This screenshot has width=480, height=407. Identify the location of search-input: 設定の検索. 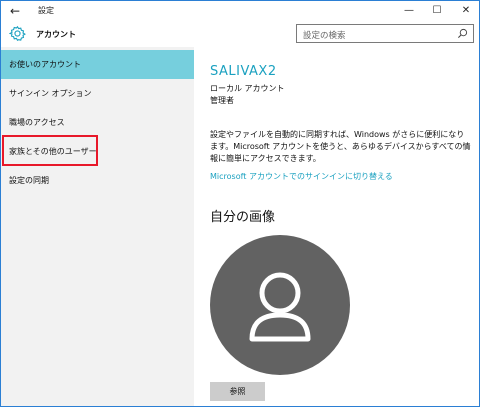
(385, 33).